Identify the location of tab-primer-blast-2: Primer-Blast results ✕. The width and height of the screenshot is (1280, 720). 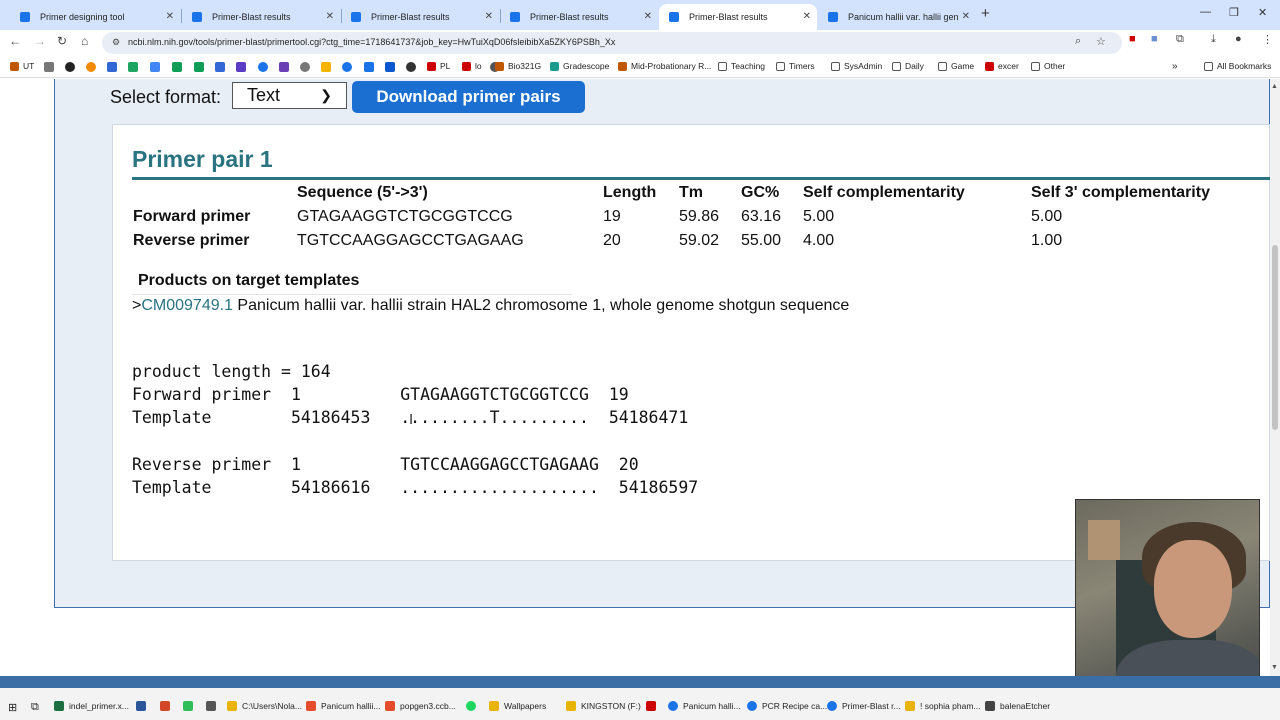
(420, 17).